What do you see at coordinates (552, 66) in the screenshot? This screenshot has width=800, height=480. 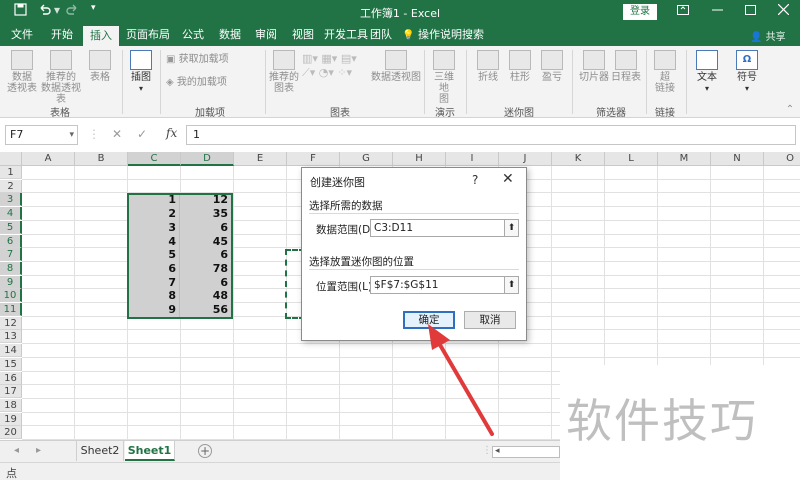 I see `sparkline-winloss-button: 盈亏` at bounding box center [552, 66].